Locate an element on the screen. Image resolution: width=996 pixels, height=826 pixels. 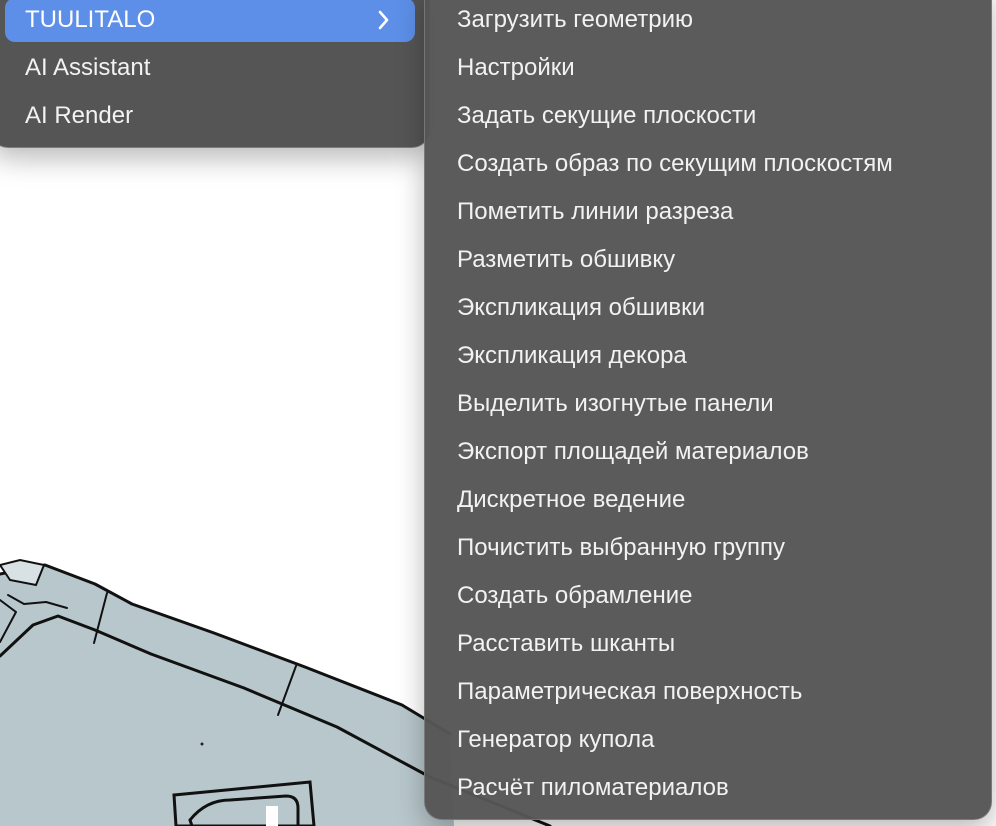
submenu-item-decor-explication: Экспликация декора is located at coordinates (717, 356).